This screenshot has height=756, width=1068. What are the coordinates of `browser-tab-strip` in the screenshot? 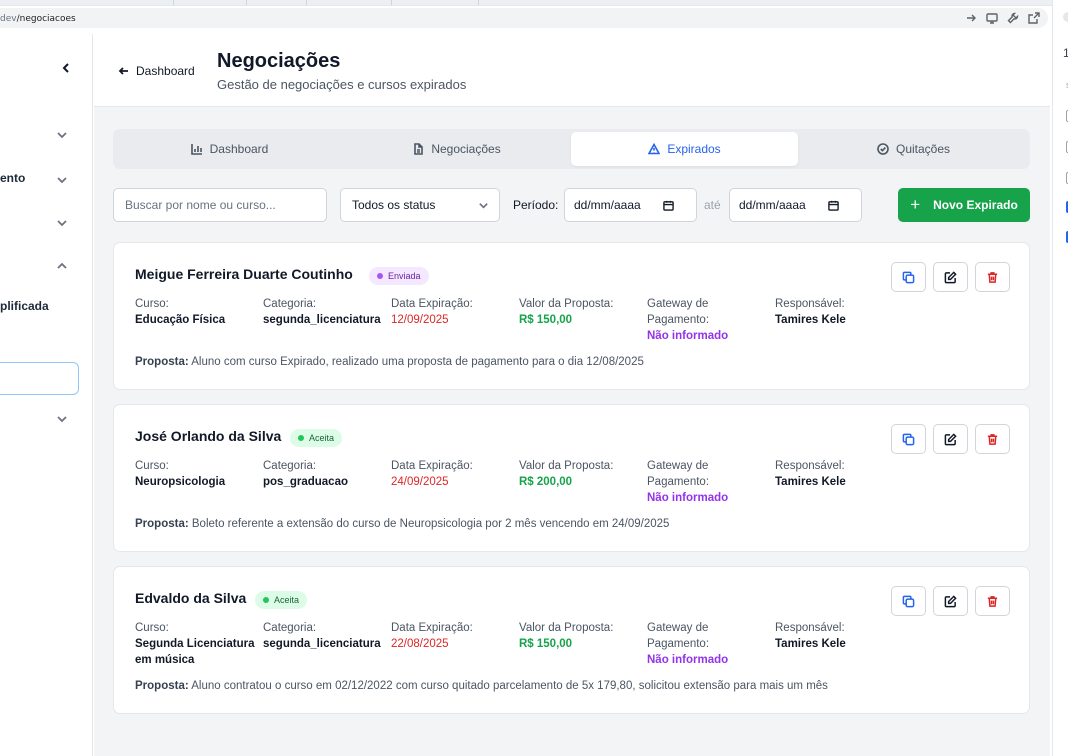 It's located at (526, 3).